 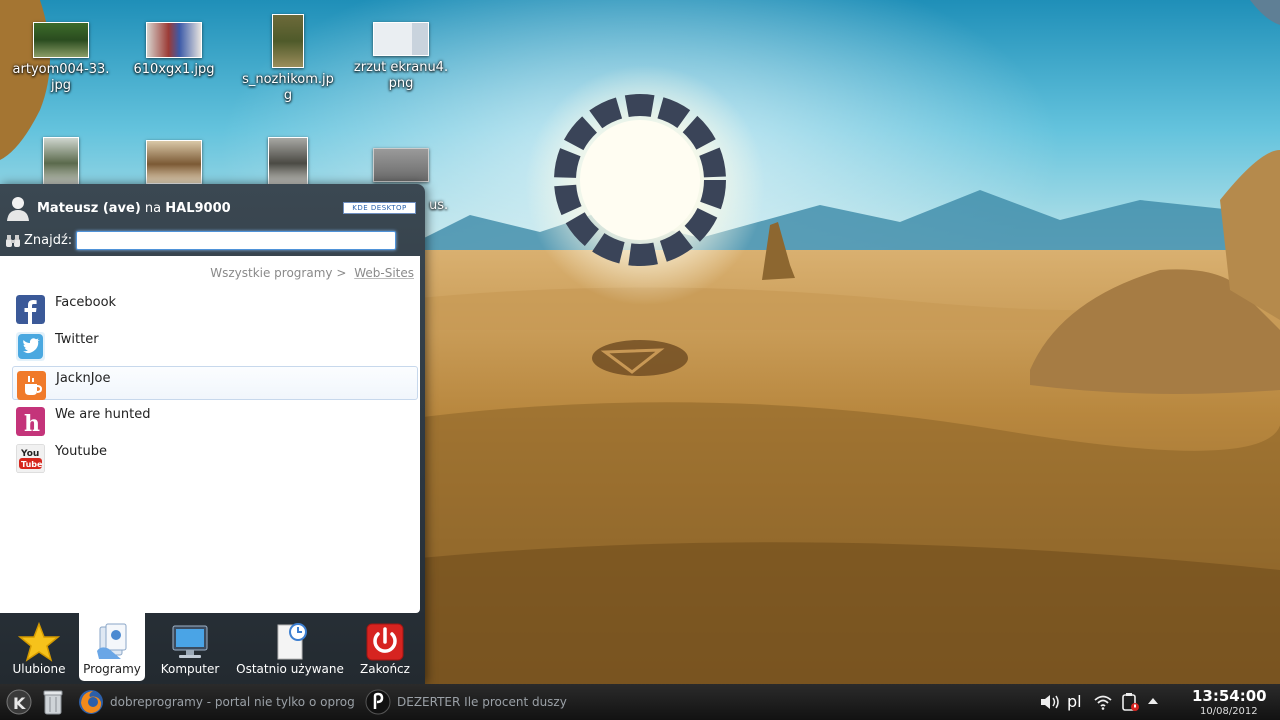 I want to click on tab-label: Ulubione, so click(x=39, y=669).